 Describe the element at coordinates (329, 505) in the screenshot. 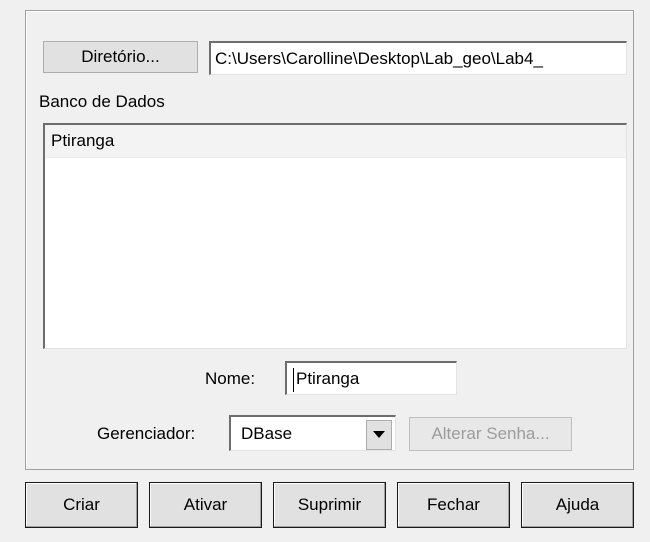

I see `delete-button: Suprimir` at that location.